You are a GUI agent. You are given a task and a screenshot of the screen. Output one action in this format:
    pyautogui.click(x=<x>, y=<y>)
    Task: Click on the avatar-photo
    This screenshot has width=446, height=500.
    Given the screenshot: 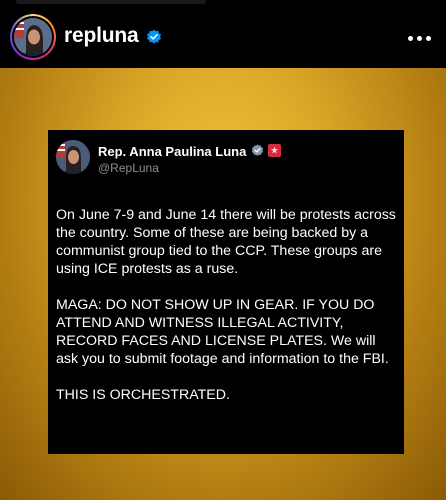 What is the action you would take?
    pyautogui.click(x=33, y=37)
    